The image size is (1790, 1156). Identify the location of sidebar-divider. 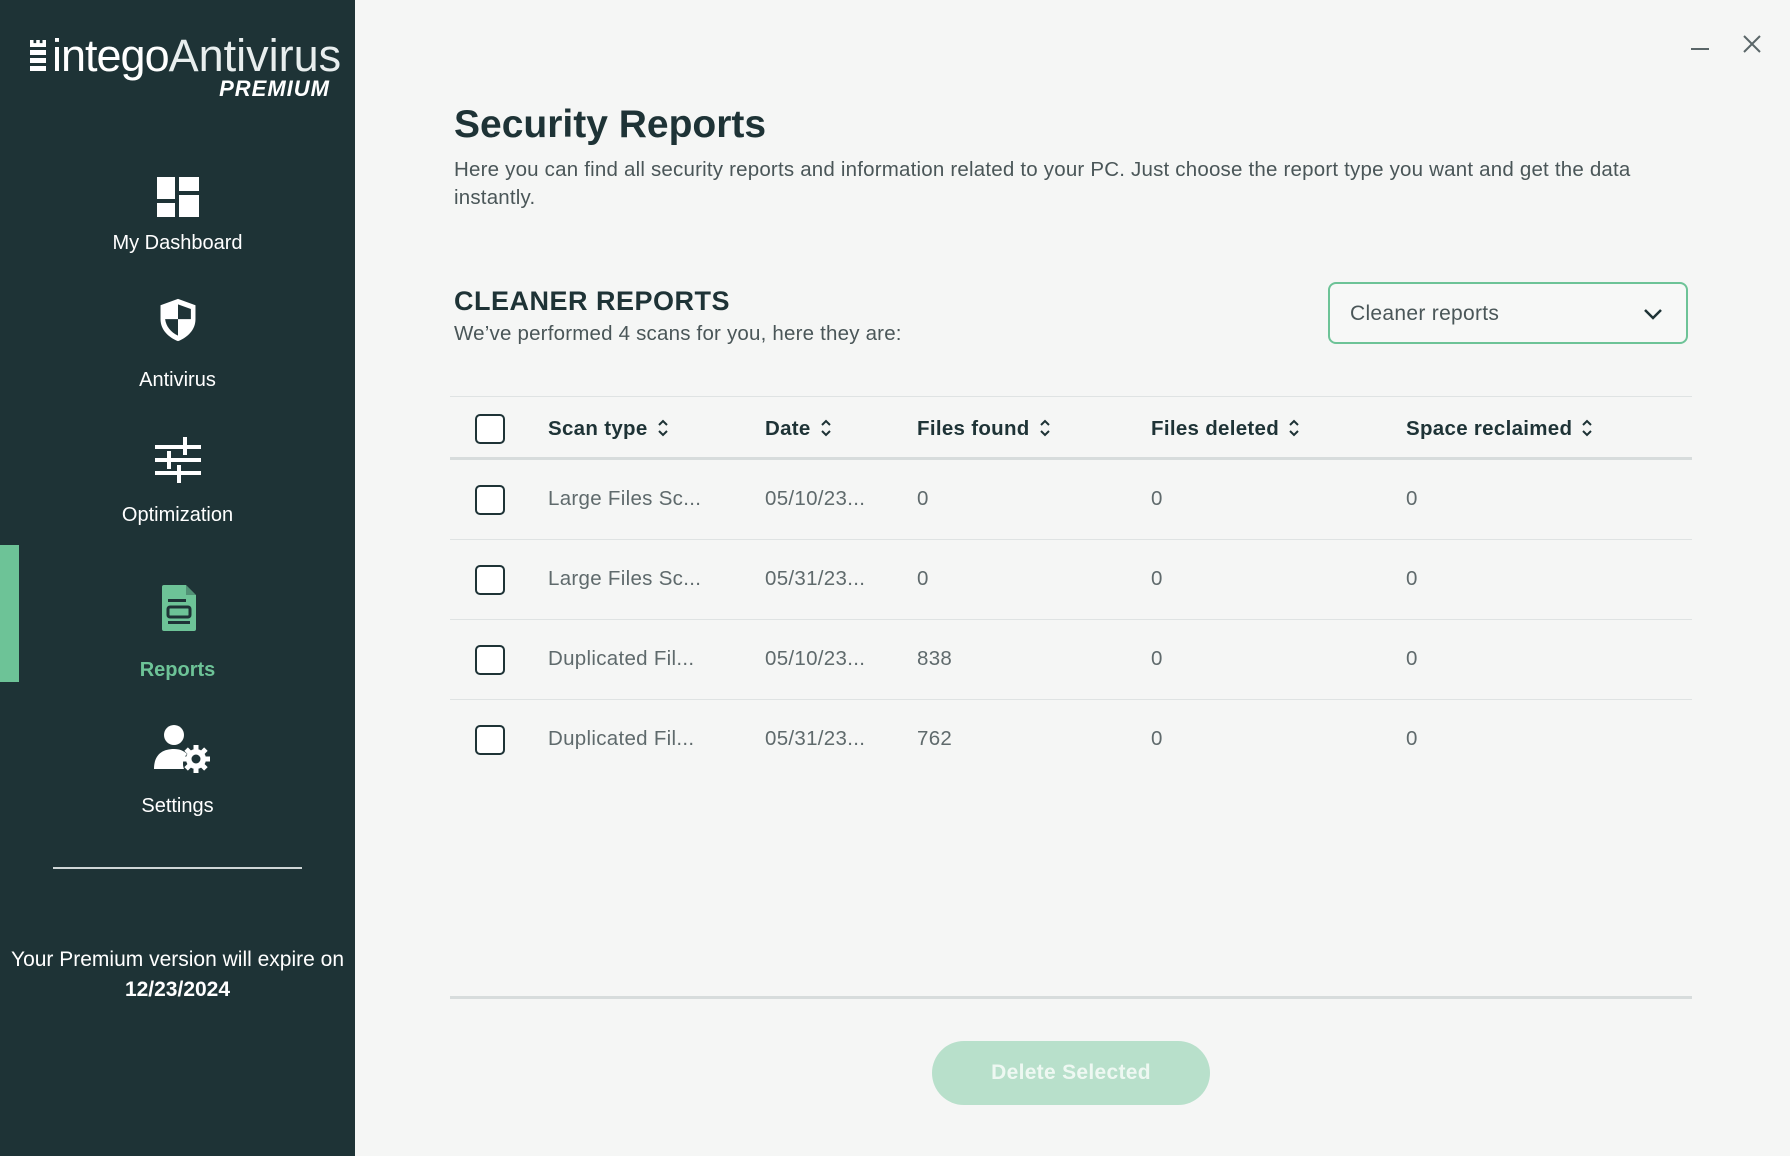
(177, 868).